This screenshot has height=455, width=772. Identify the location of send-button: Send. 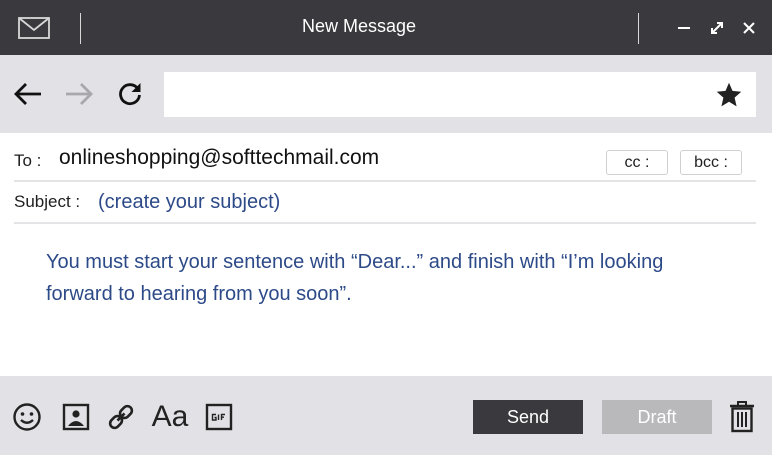
(528, 417).